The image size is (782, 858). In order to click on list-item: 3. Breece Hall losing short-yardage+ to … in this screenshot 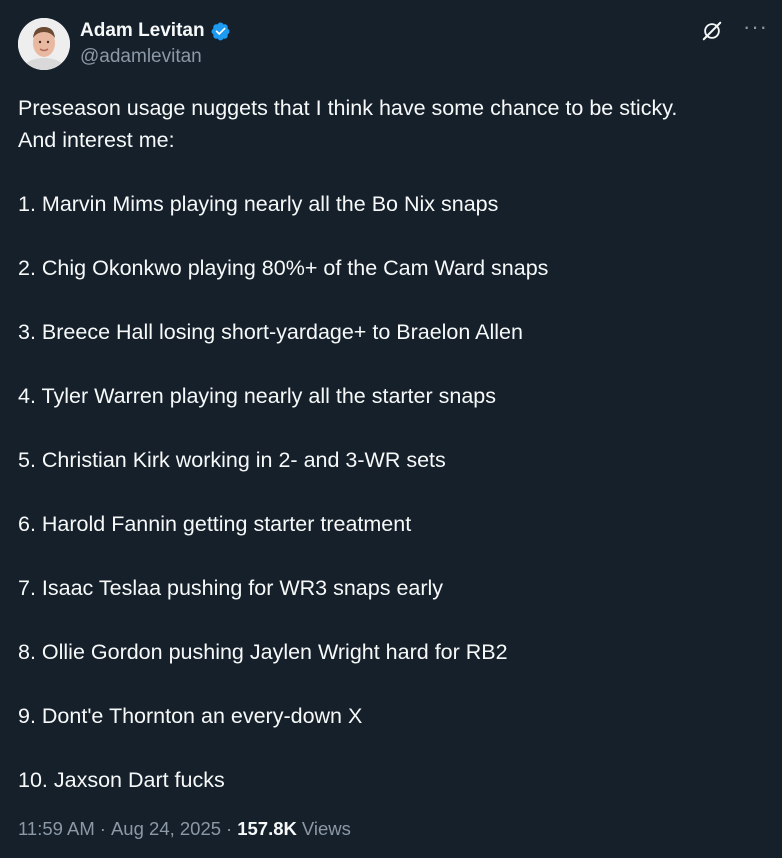, I will do `click(270, 332)`.